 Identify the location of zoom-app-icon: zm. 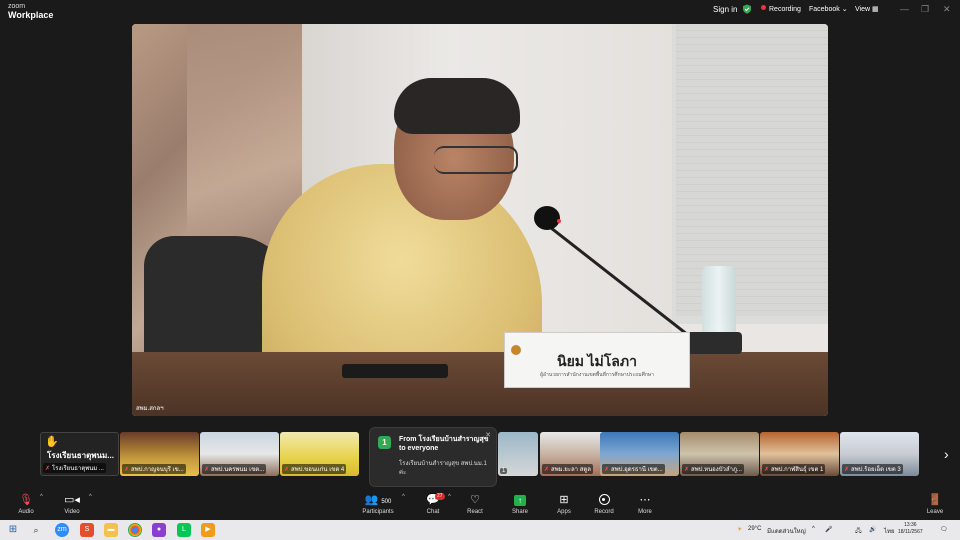
(62, 530).